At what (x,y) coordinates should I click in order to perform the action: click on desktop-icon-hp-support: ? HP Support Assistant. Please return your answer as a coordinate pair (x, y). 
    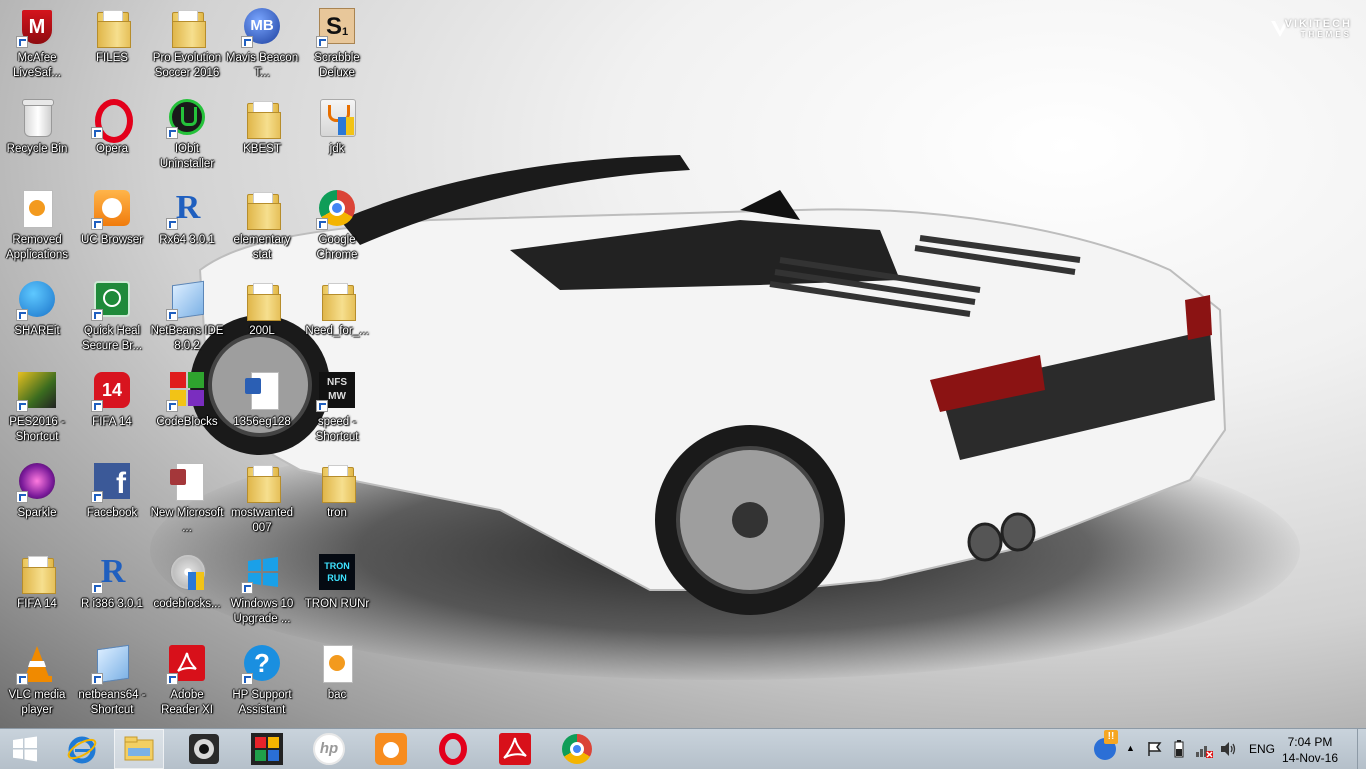
    Looking at the image, I should click on (262, 680).